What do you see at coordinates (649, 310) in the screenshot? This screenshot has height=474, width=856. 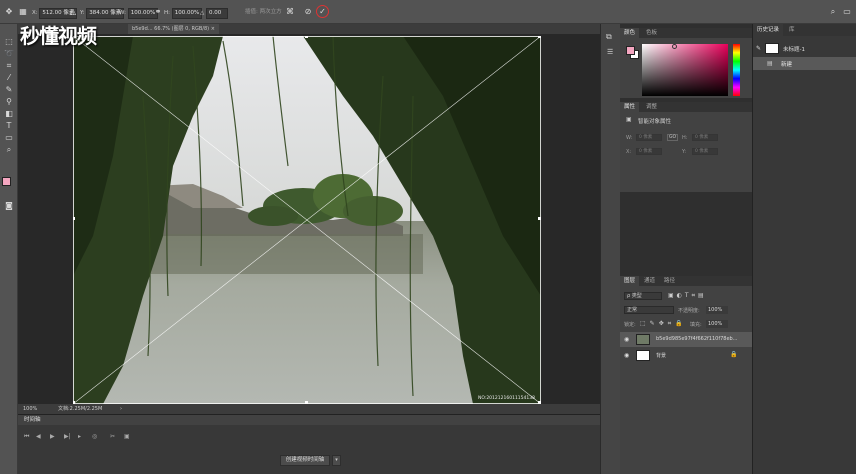 I see `blend-mode-select: 正常` at bounding box center [649, 310].